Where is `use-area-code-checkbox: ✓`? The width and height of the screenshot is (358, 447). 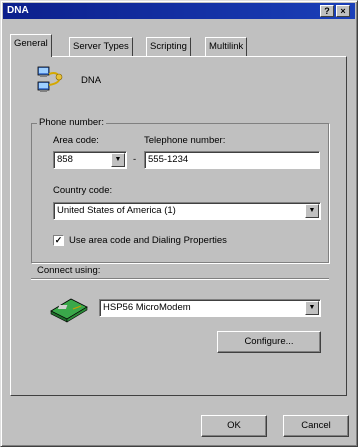 use-area-code-checkbox: ✓ is located at coordinates (58, 240).